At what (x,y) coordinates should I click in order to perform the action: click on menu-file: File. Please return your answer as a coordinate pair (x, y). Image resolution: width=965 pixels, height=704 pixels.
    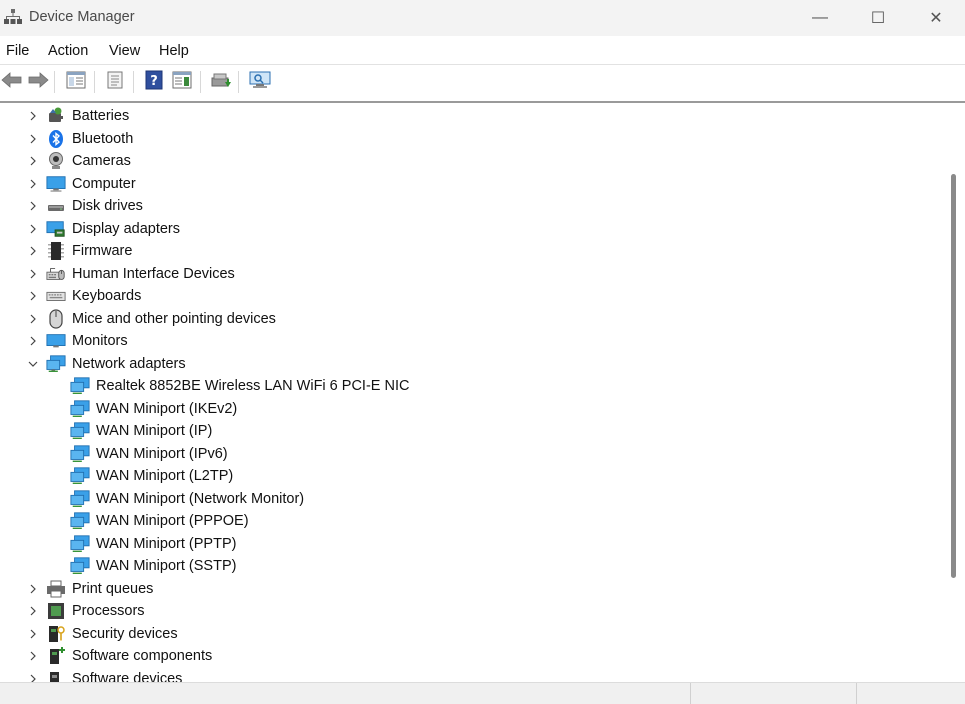
    Looking at the image, I should click on (17, 51).